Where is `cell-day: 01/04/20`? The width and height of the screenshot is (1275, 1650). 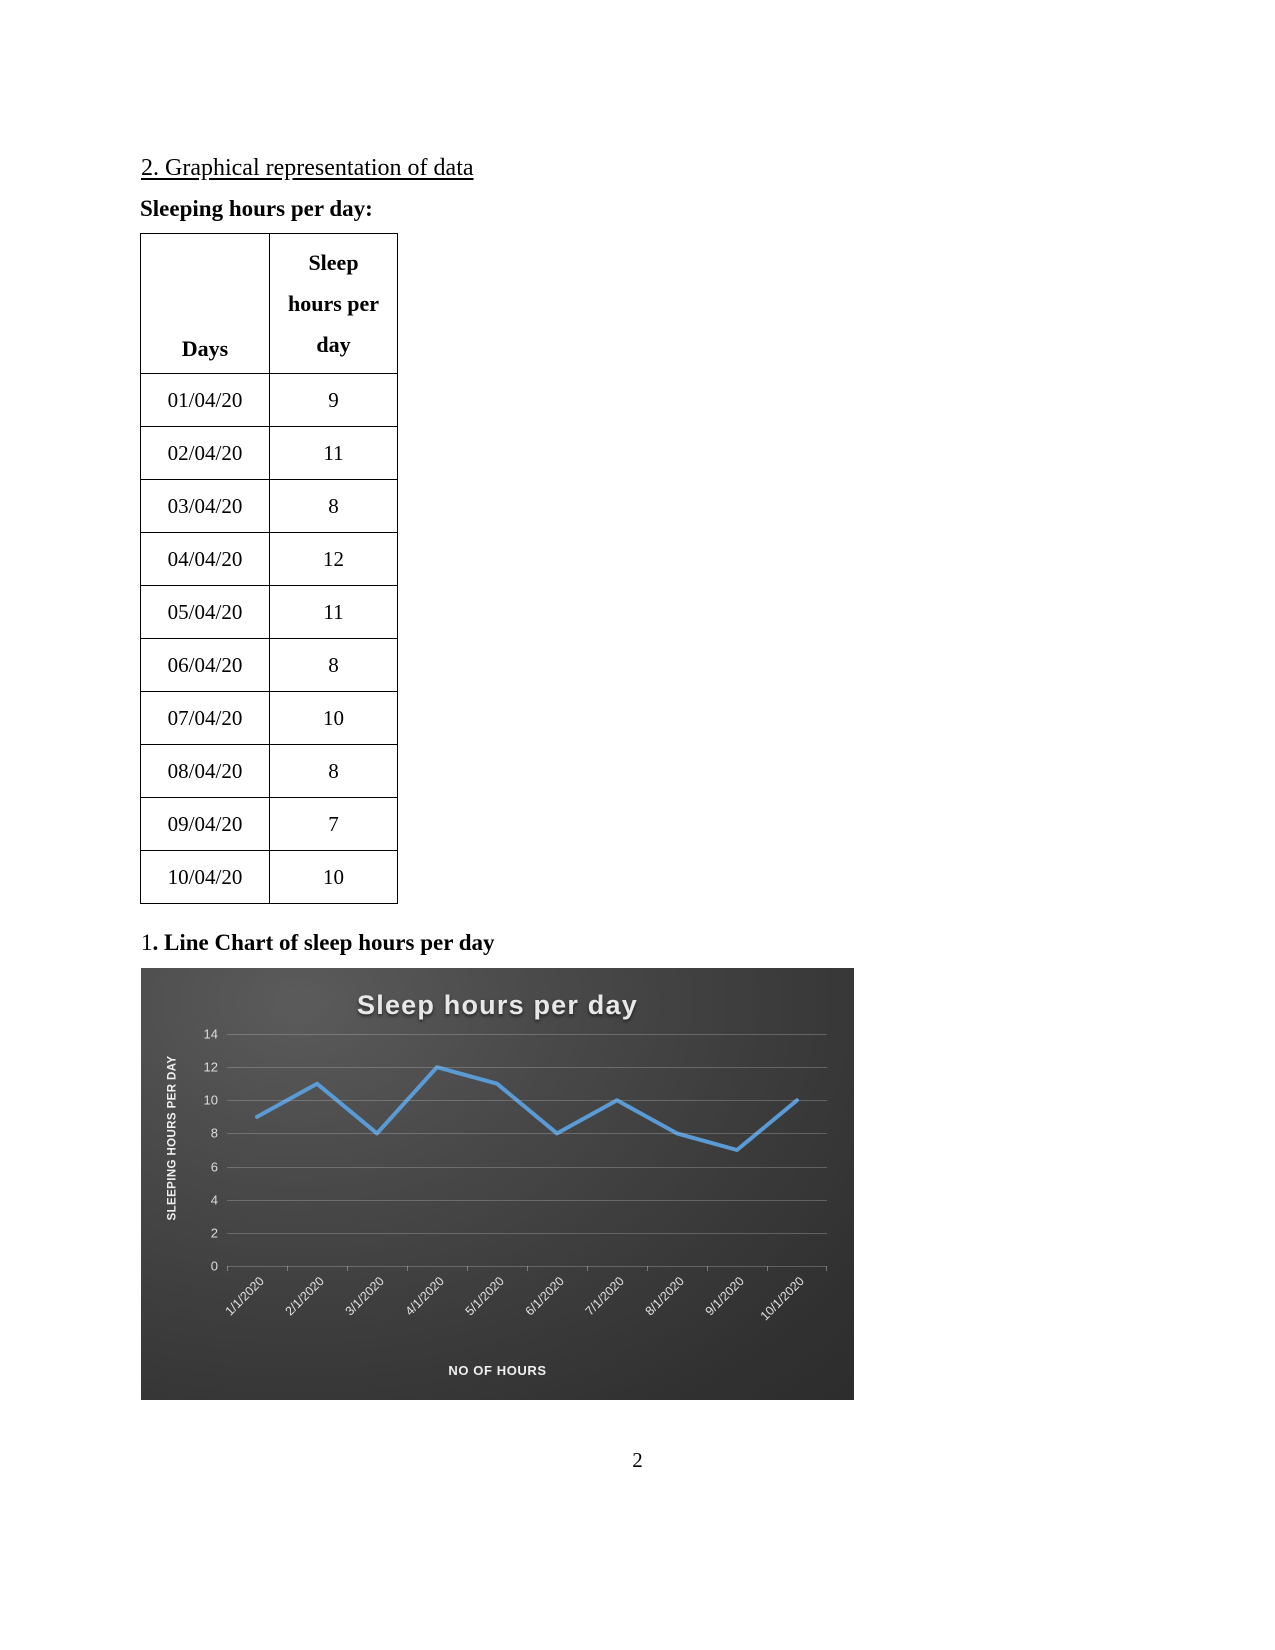
cell-day: 01/04/20 is located at coordinates (205, 400).